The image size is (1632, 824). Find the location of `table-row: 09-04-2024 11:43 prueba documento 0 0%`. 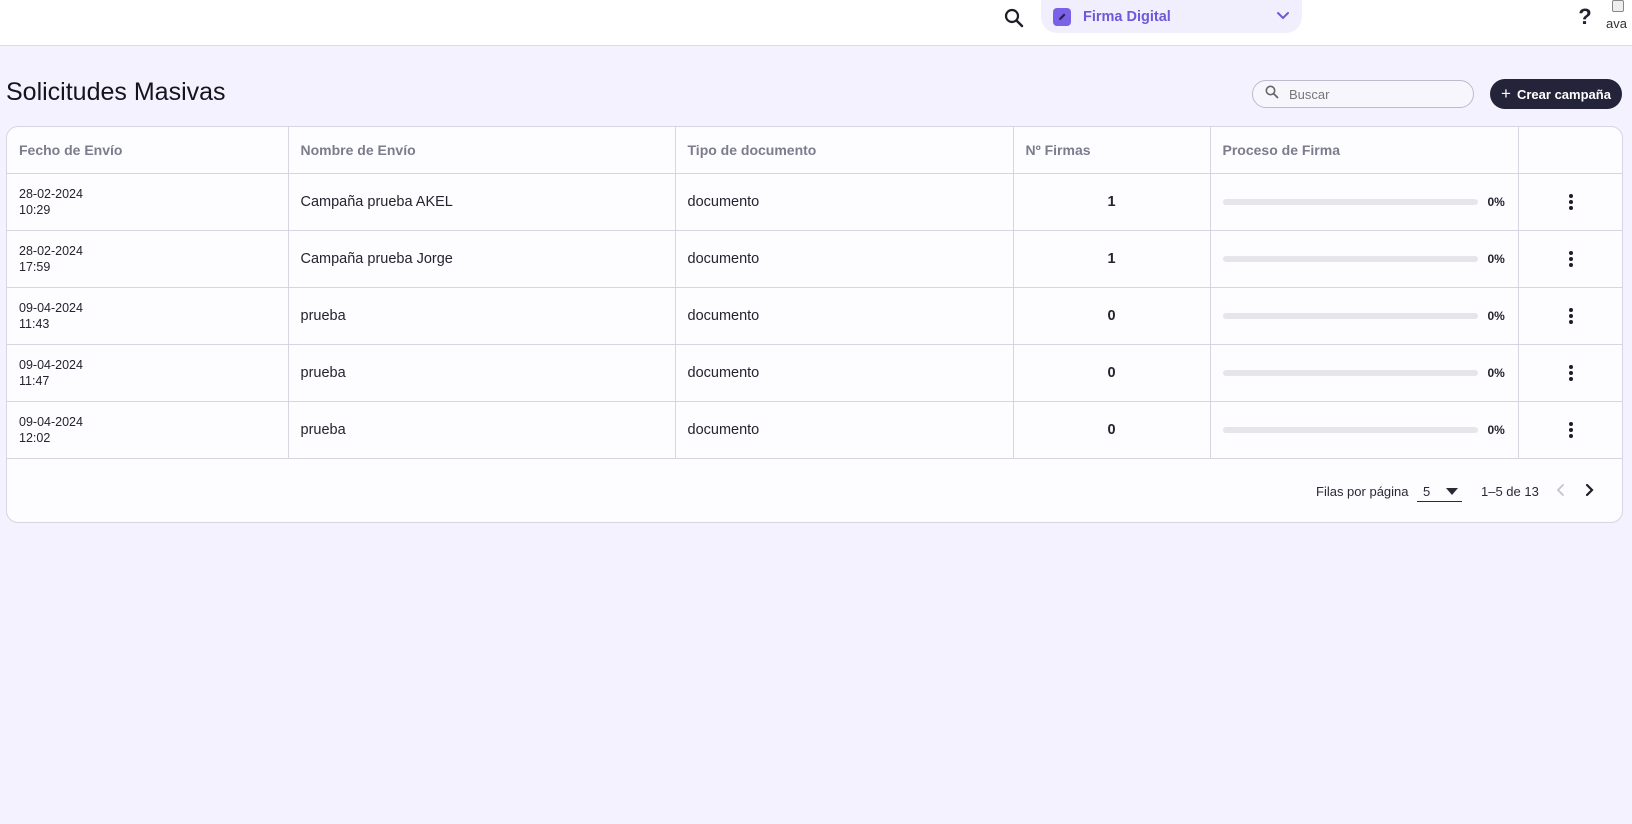

table-row: 09-04-2024 11:43 prueba documento 0 0% is located at coordinates (814, 316).